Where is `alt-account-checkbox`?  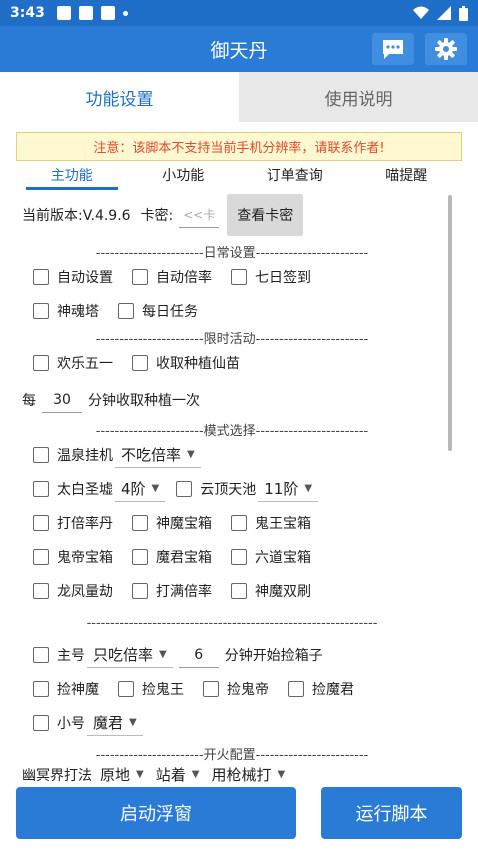 alt-account-checkbox is located at coordinates (41, 723).